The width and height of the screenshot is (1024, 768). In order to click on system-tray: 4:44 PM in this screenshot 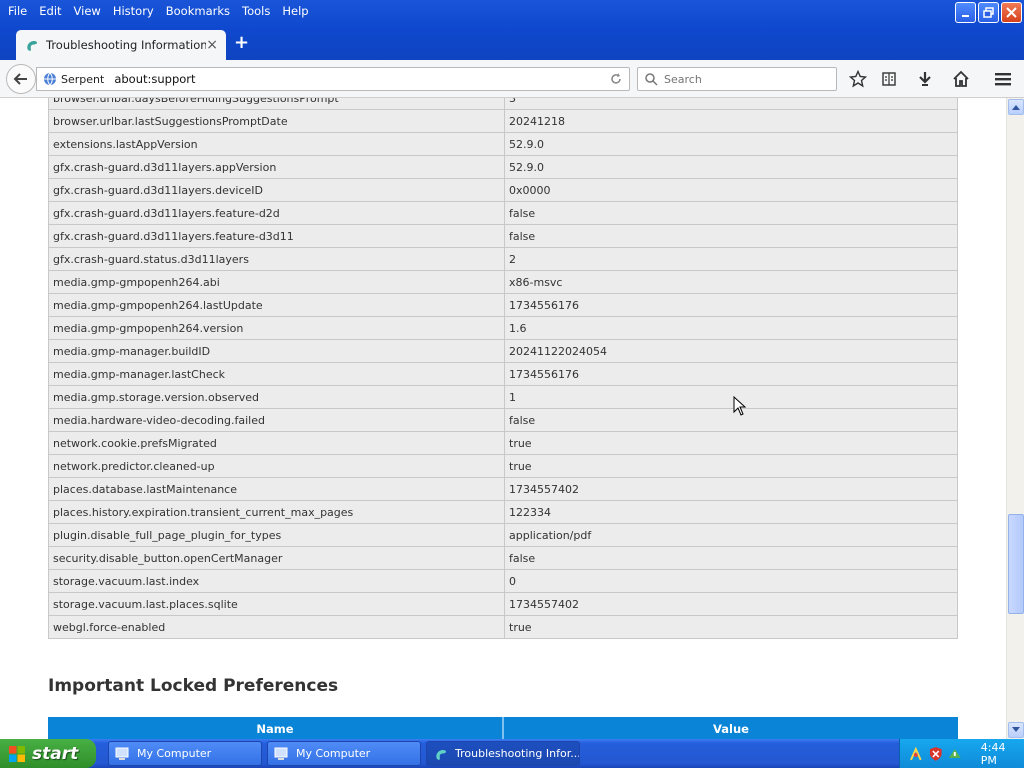, I will do `click(961, 753)`.